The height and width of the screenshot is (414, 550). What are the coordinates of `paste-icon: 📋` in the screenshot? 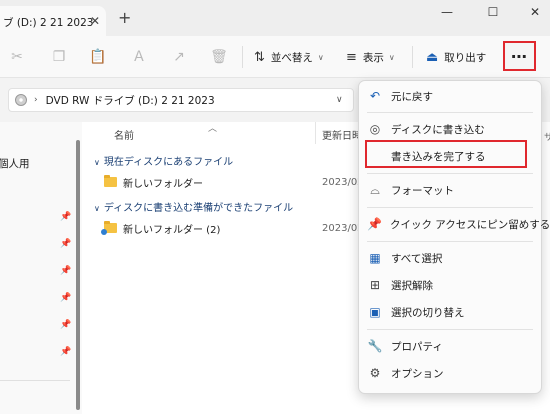 It's located at (98, 57).